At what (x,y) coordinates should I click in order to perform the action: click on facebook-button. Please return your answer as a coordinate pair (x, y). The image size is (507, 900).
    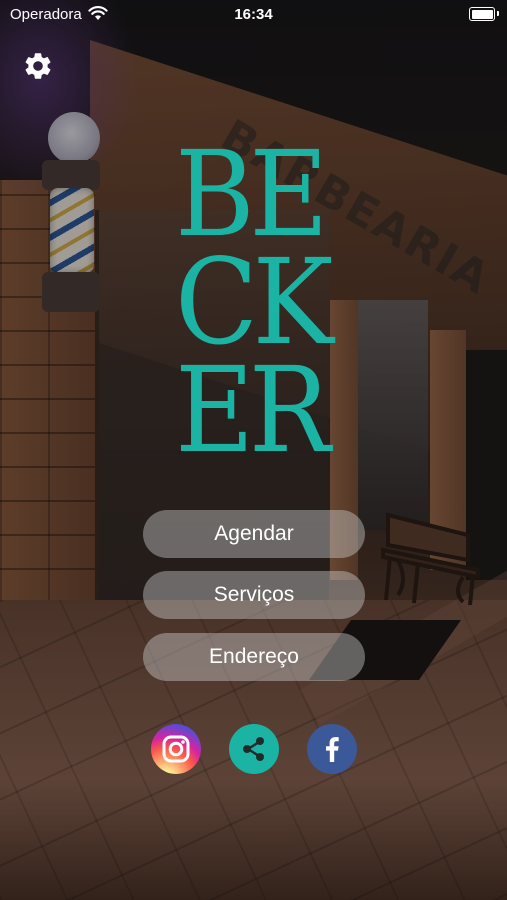
    Looking at the image, I should click on (332, 749).